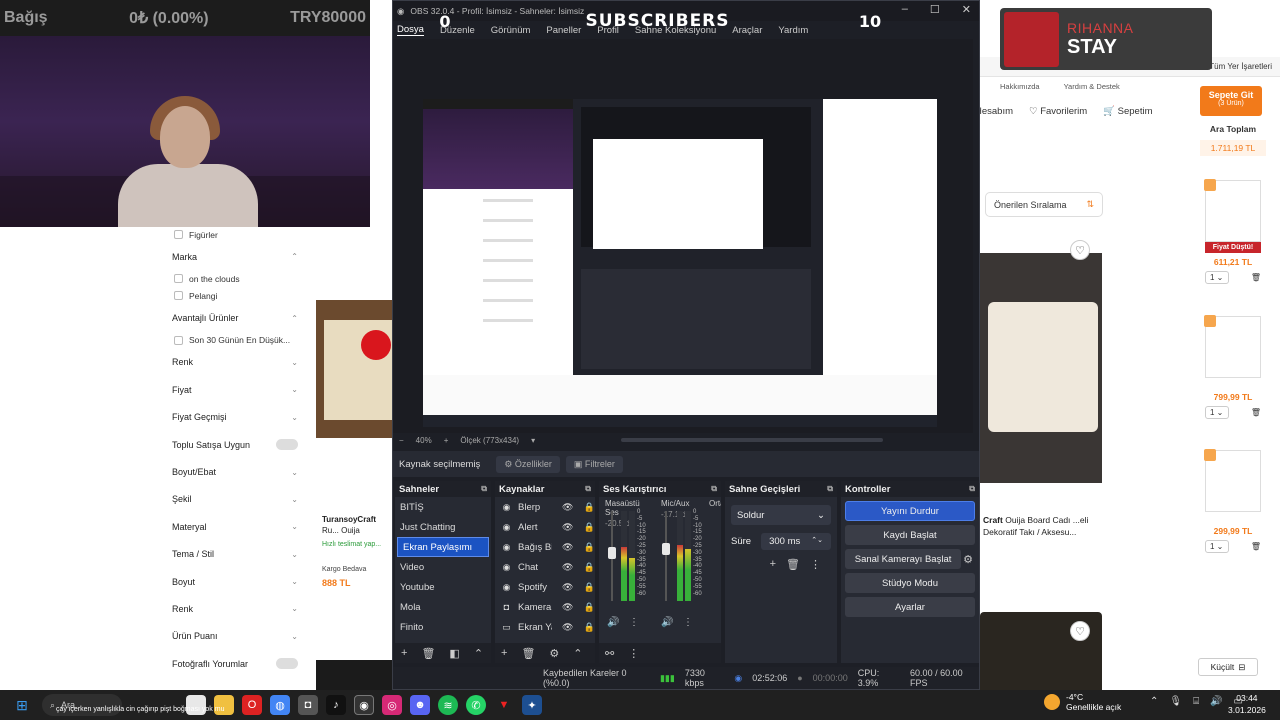  What do you see at coordinates (613, 622) in the screenshot?
I see `speaker-icon: 🔊` at bounding box center [613, 622].